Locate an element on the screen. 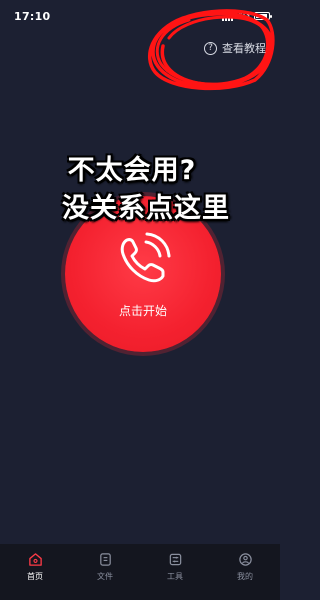 The image size is (320, 600). phone-call-icon is located at coordinates (145, 257).